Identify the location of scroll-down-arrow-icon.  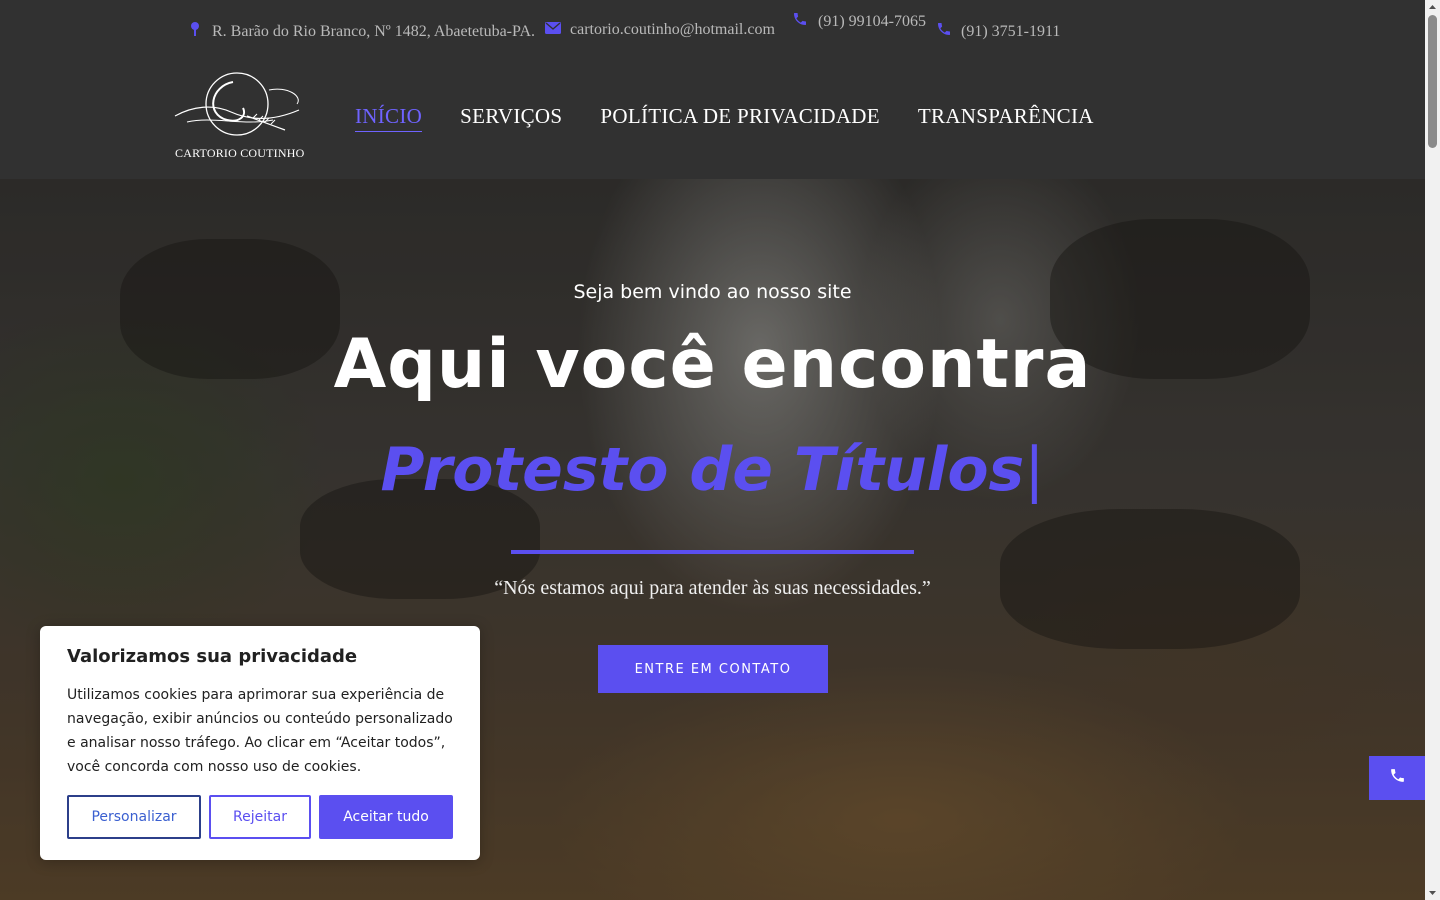
(1432, 892).